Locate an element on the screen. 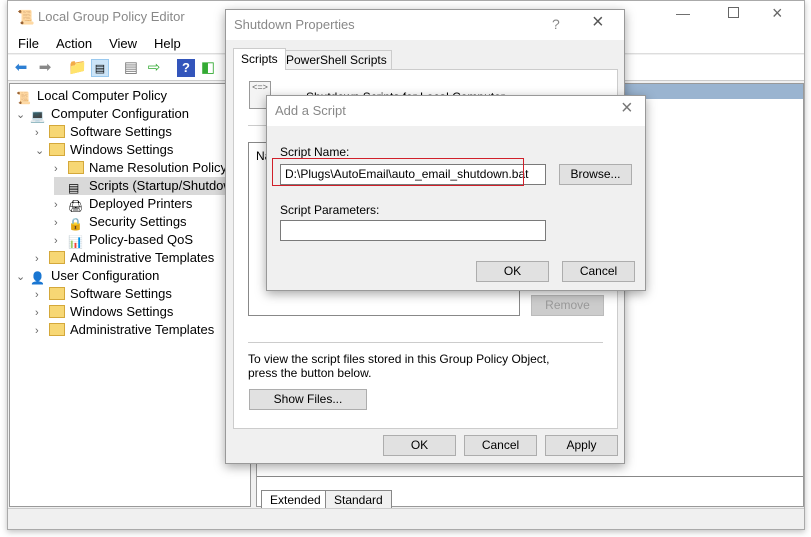 The height and width of the screenshot is (537, 811). dialog-title: Shutdown Properties is located at coordinates (294, 24).